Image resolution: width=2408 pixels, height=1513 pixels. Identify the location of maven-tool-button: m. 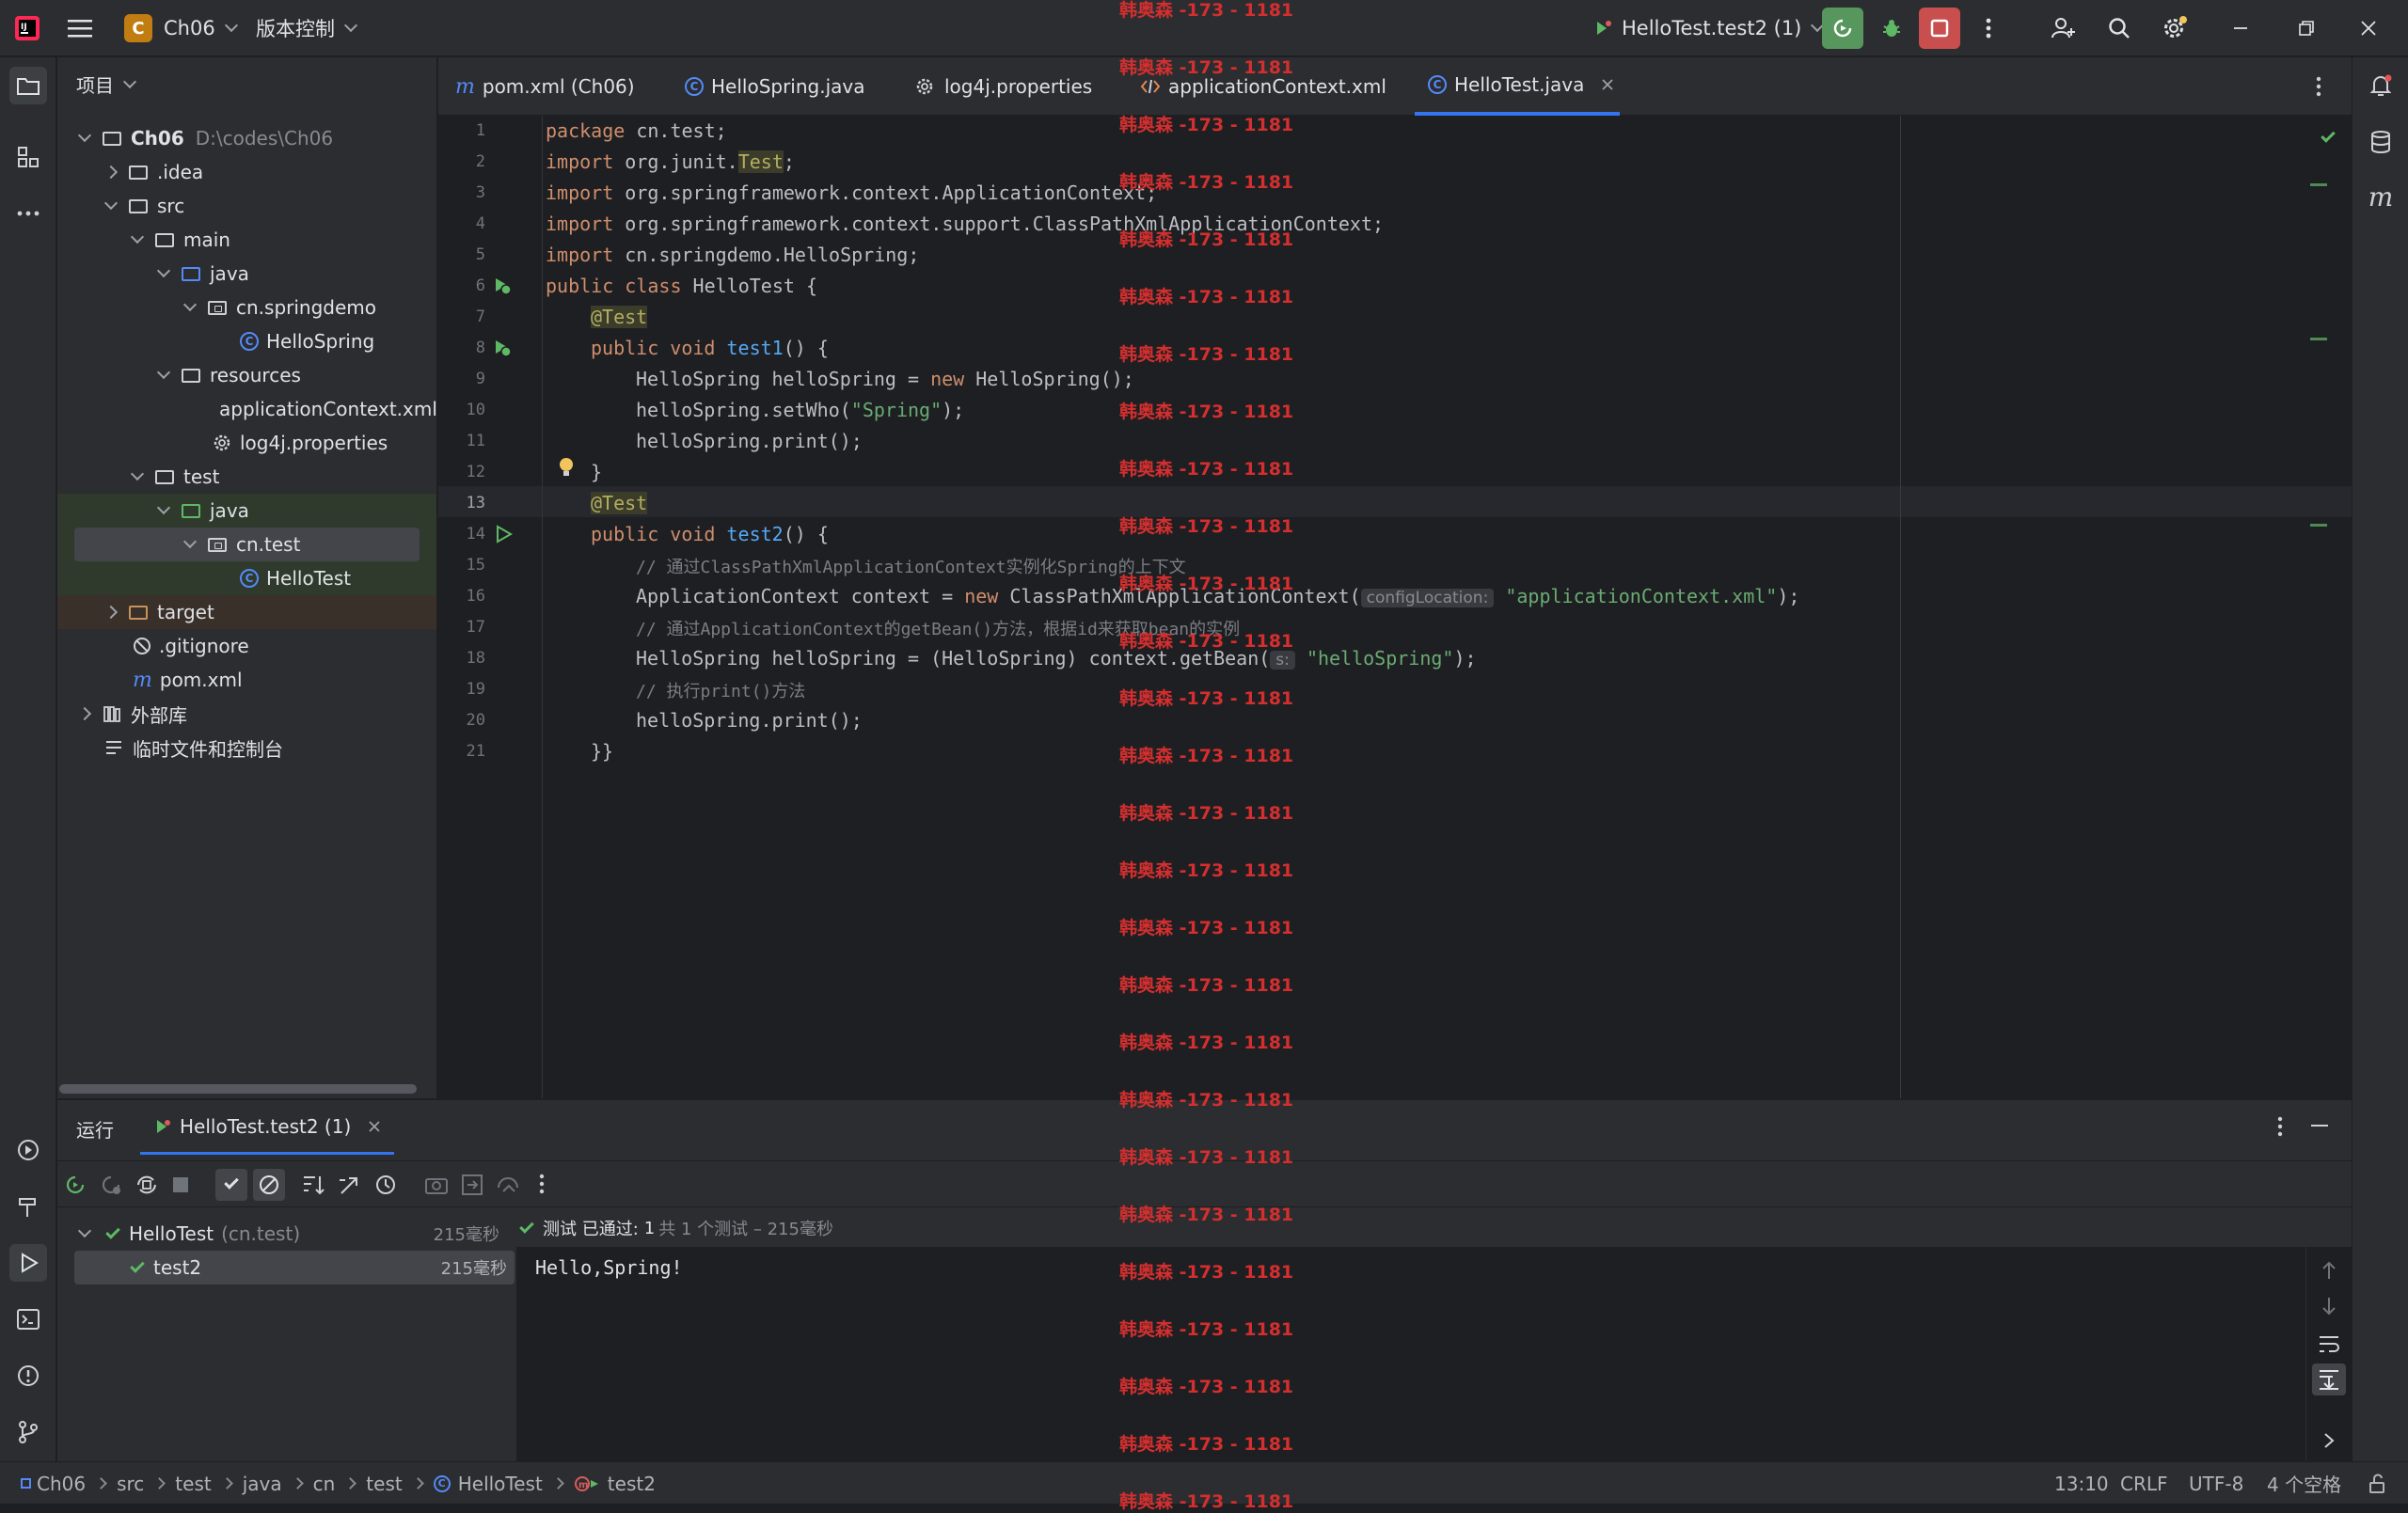
(2381, 196).